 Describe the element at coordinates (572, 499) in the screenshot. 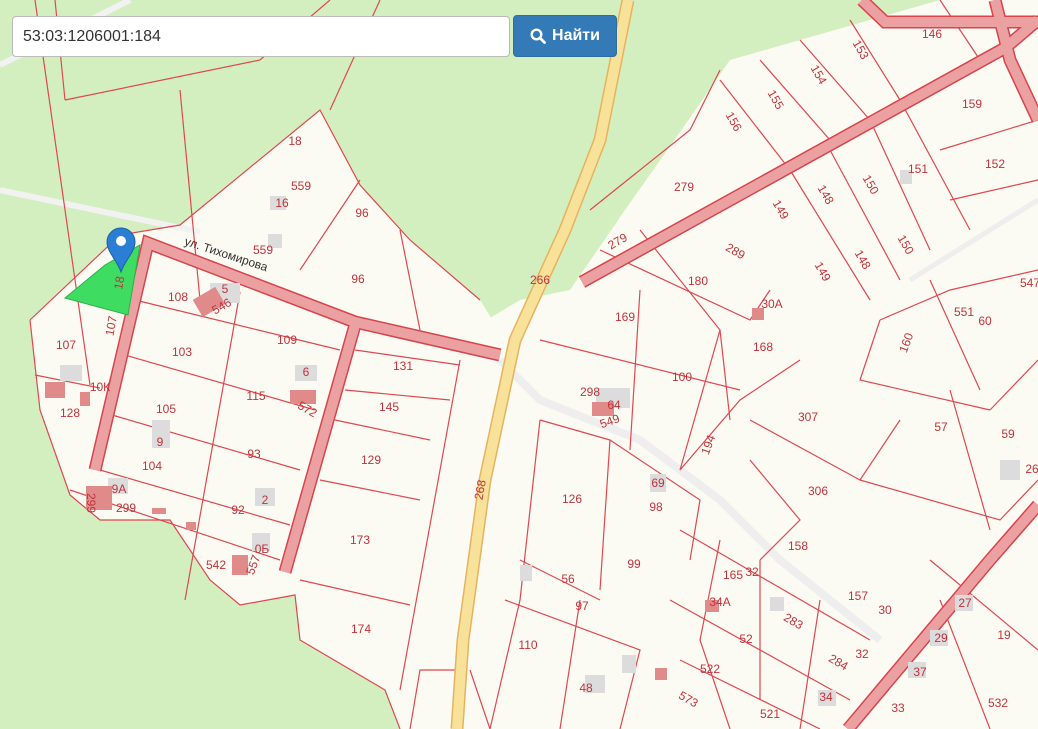

I see `parcel-label: 126` at that location.